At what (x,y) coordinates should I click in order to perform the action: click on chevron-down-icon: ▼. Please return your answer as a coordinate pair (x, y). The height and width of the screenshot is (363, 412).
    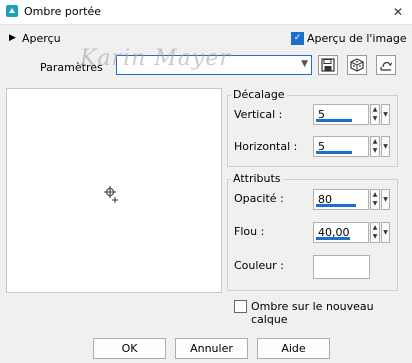
    Looking at the image, I should click on (304, 64).